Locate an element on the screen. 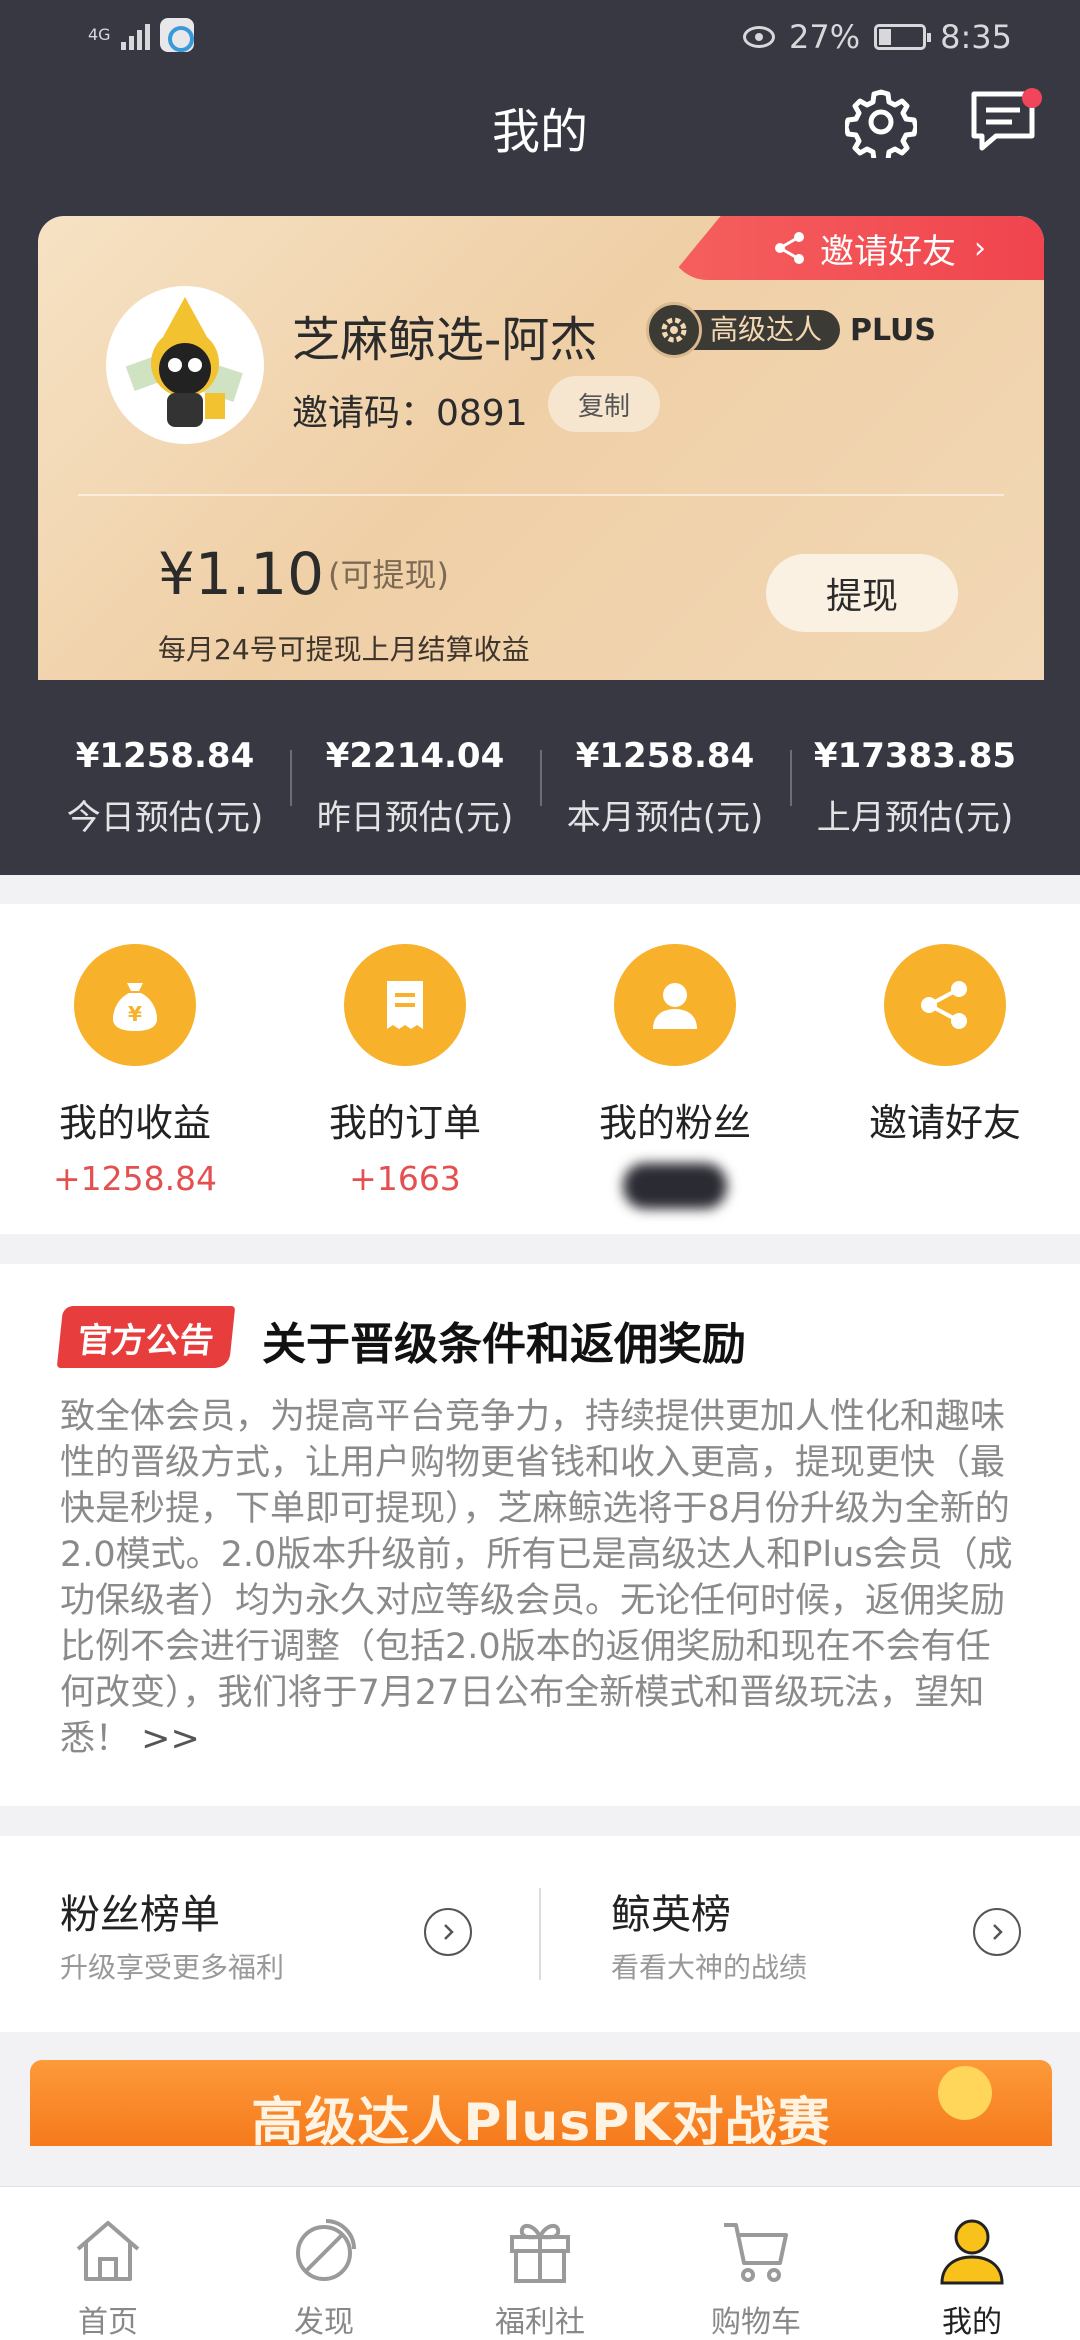 The width and height of the screenshot is (1080, 2340). pk-contest-banner: 高级达人PlusPK对战赛 is located at coordinates (541, 2103).